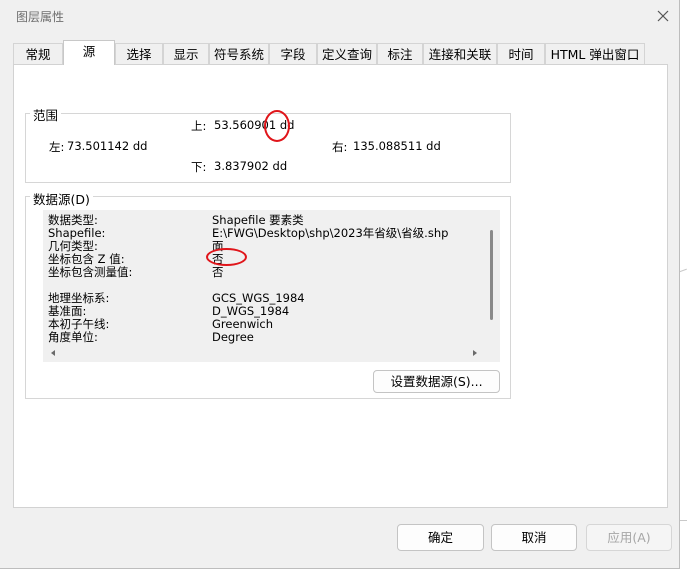  Describe the element at coordinates (629, 537) in the screenshot. I see `apply-button: 应用(A)` at that location.